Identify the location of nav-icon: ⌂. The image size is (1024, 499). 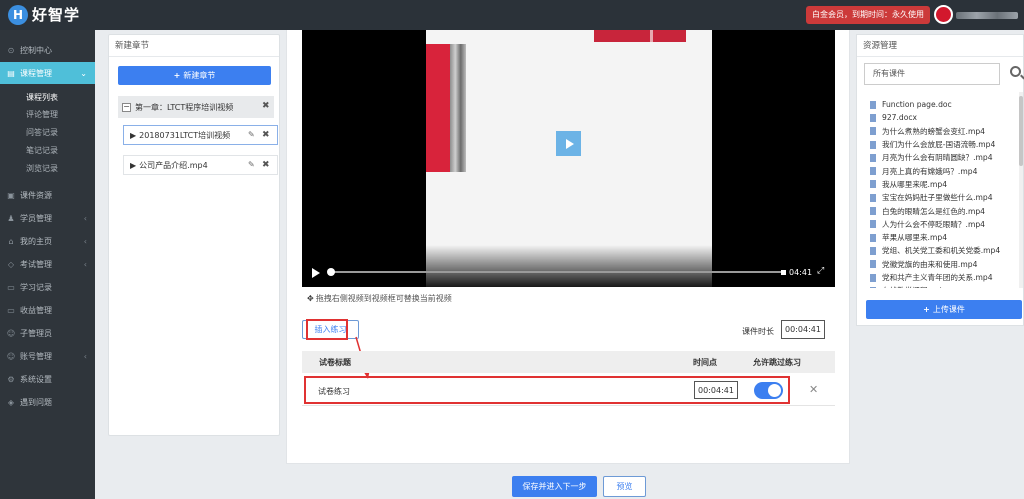
(11, 241).